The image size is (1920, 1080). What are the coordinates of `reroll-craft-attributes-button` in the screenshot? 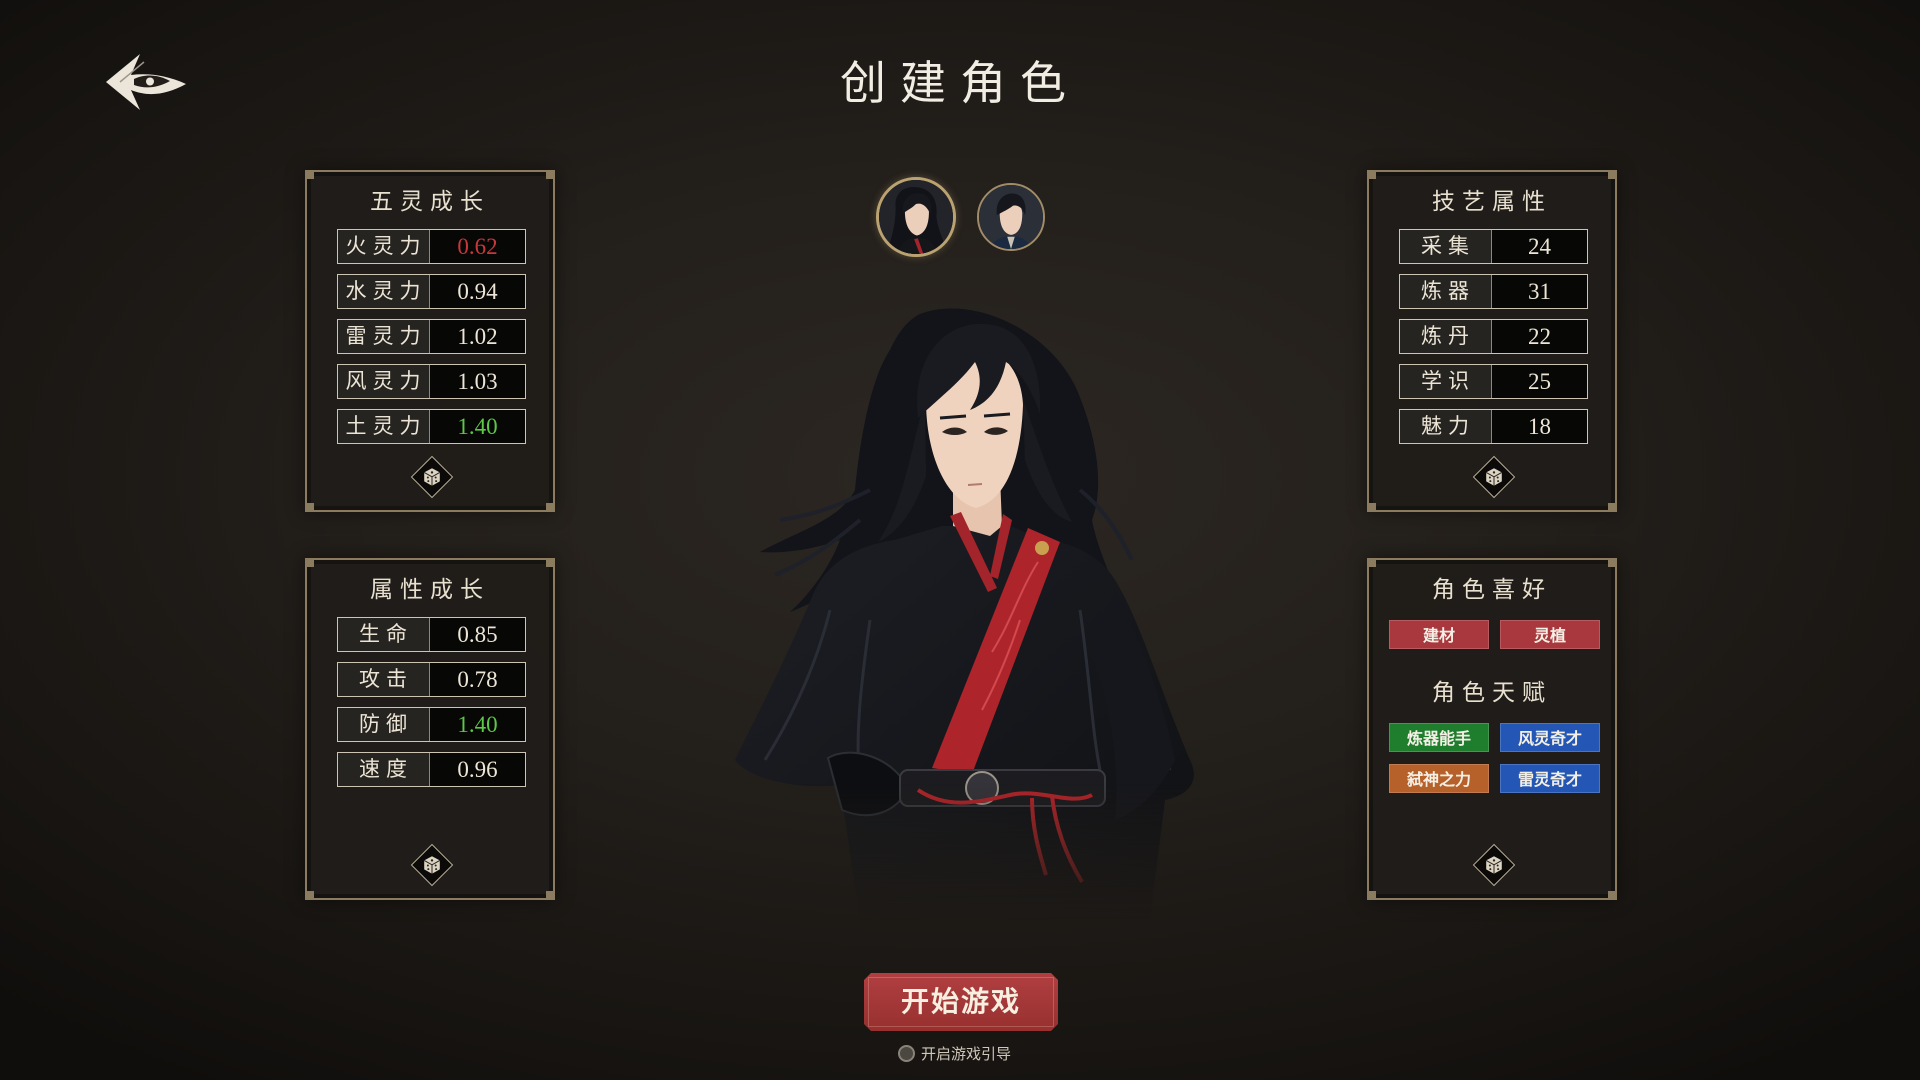 It's located at (1494, 477).